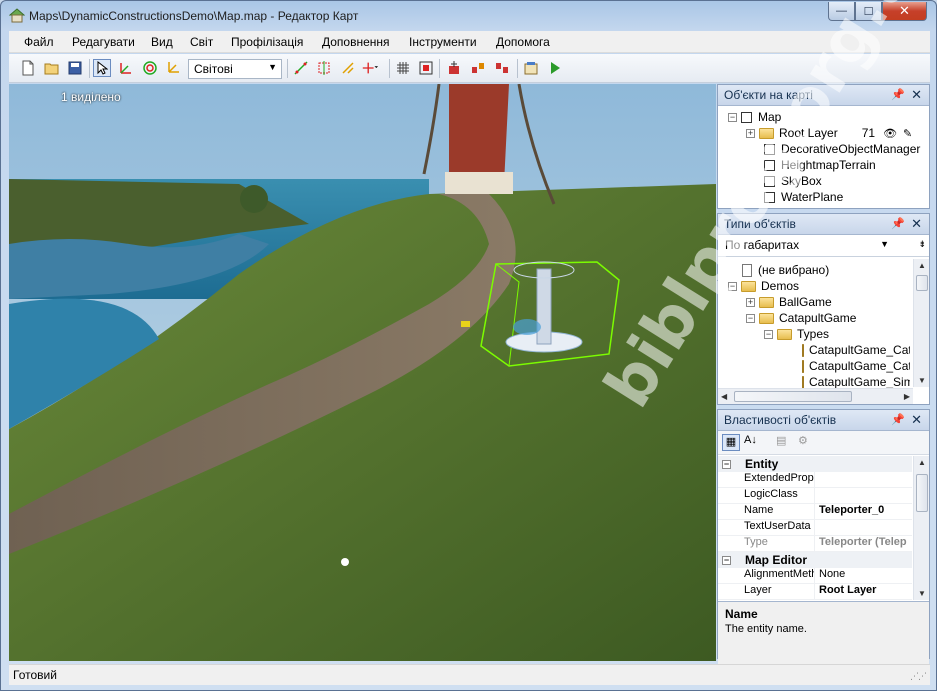 The width and height of the screenshot is (937, 691). I want to click on property-row: Name Teleporter_0, so click(815, 512).